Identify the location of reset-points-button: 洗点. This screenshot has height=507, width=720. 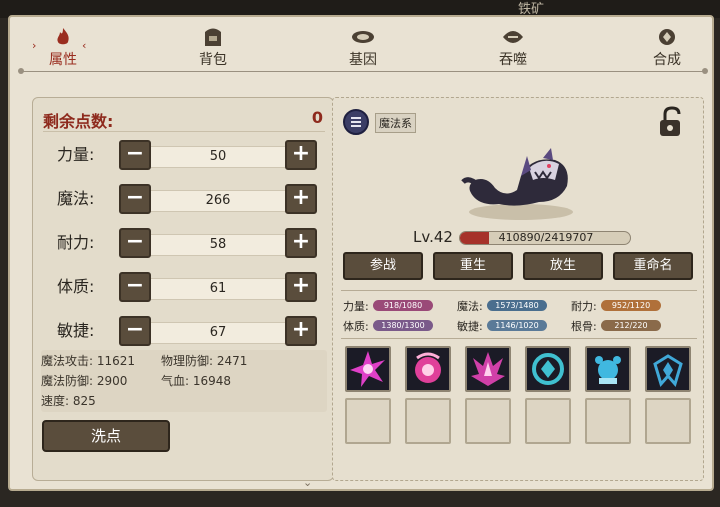
(106, 436).